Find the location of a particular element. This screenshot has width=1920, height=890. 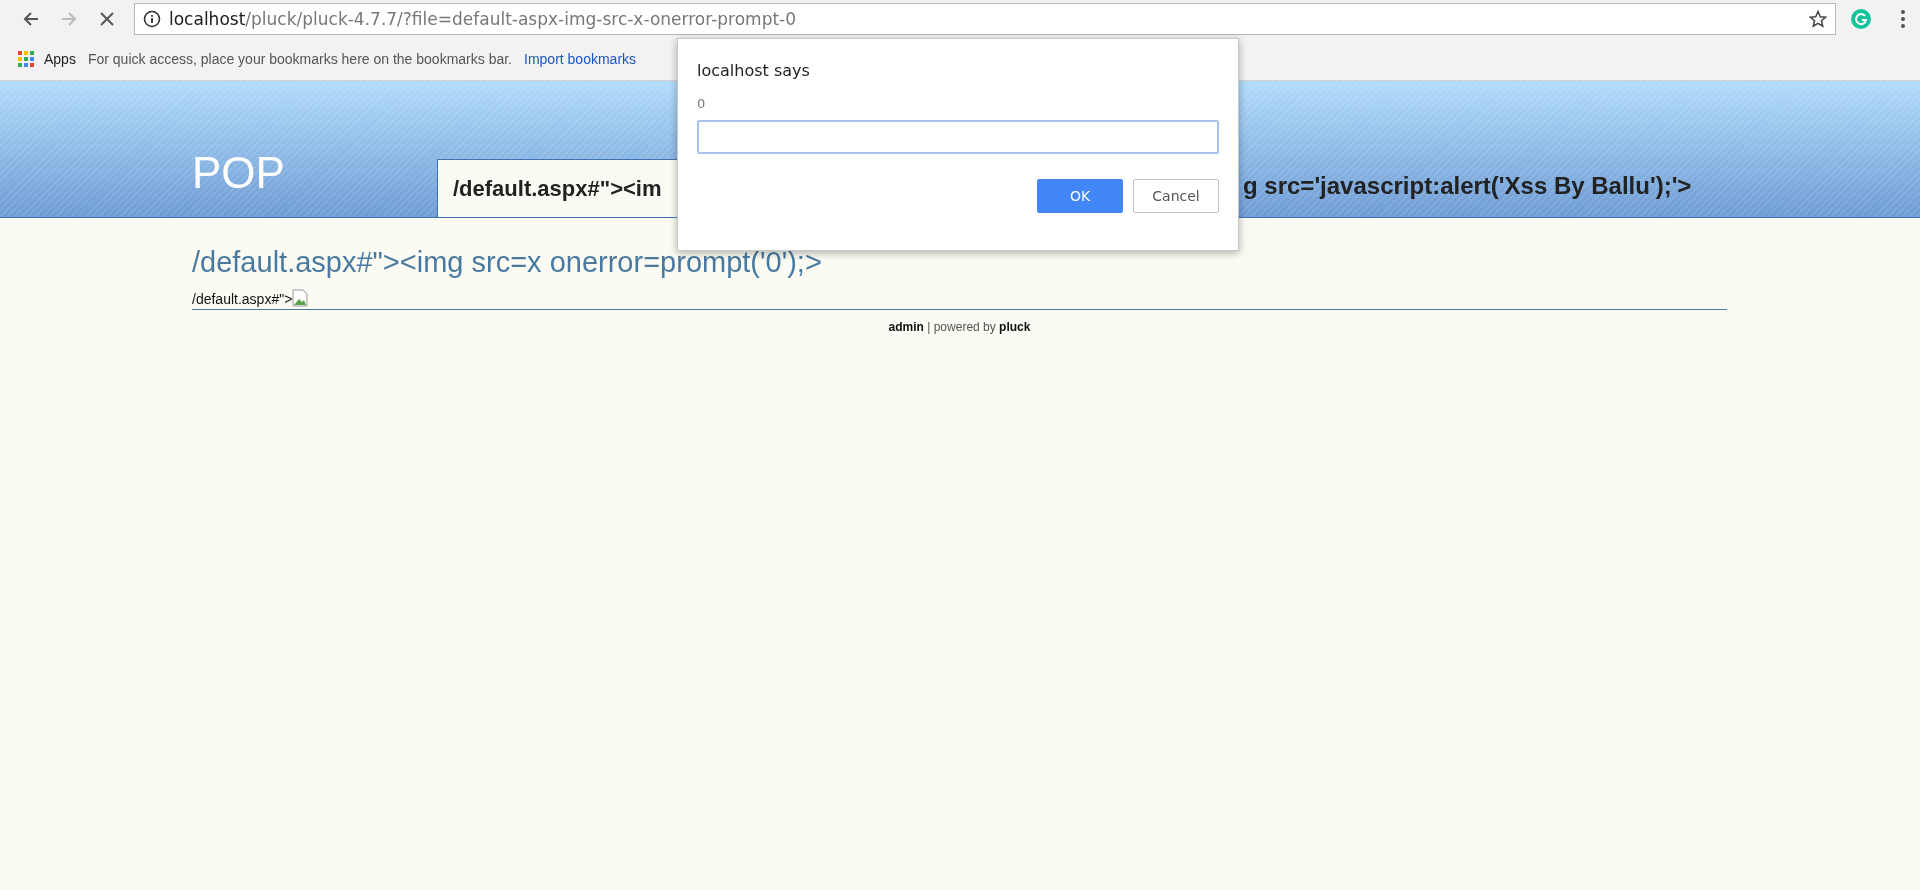

bookmarks-hint: For quick access, place your bookmarks here on the bookmarks bar. is located at coordinates (299, 59).